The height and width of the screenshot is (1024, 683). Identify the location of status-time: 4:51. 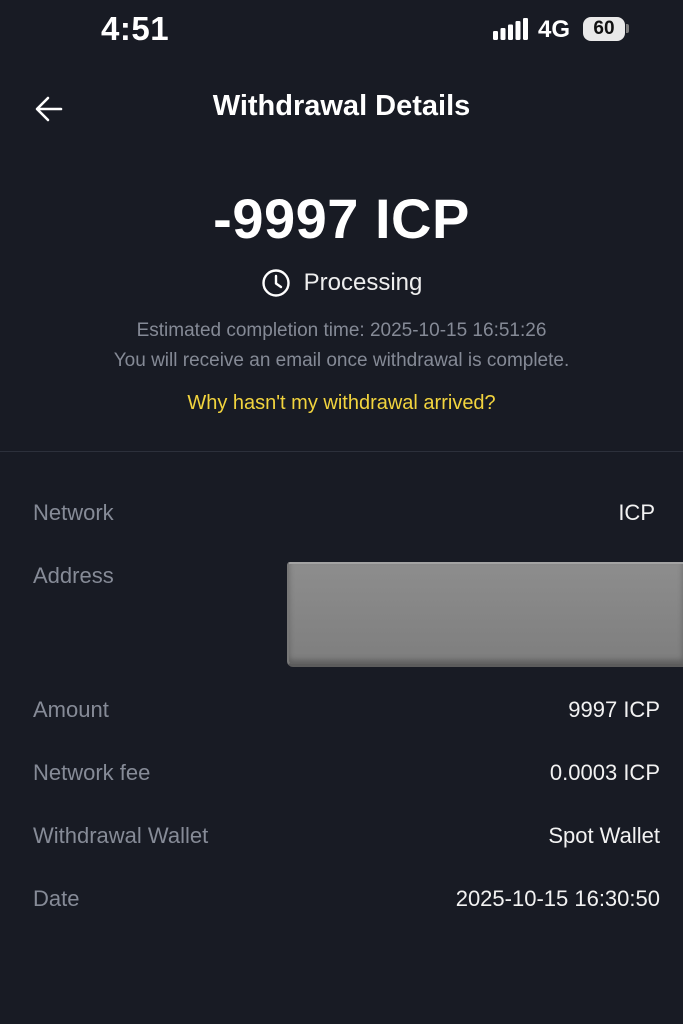
(135, 28).